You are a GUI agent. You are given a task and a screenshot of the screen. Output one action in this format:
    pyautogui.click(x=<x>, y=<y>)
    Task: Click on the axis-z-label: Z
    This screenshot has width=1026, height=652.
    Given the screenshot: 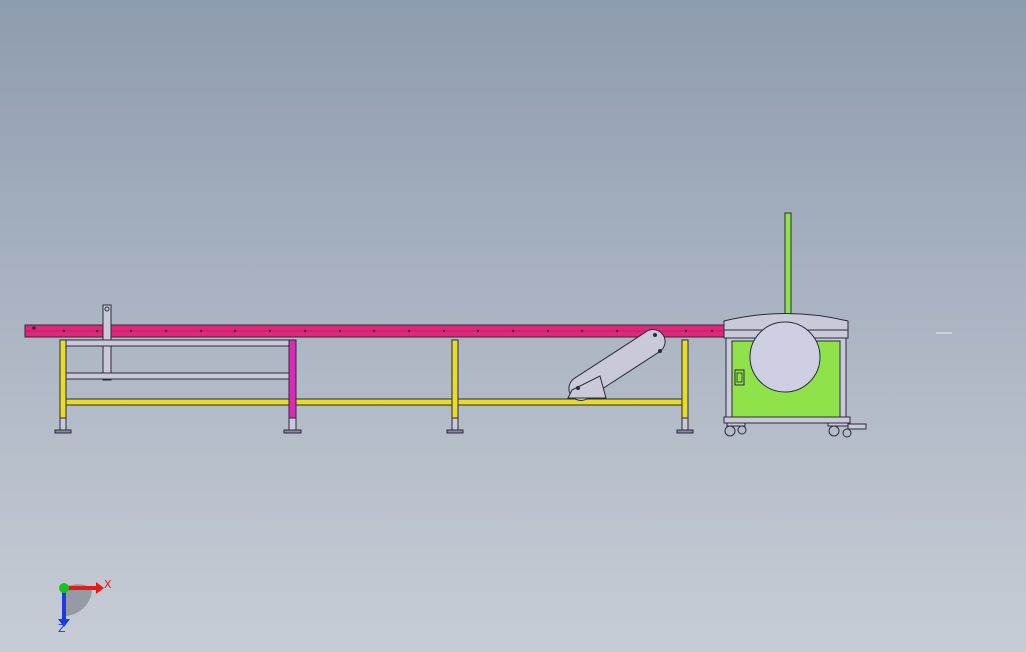 What is the action you would take?
    pyautogui.click(x=62, y=628)
    